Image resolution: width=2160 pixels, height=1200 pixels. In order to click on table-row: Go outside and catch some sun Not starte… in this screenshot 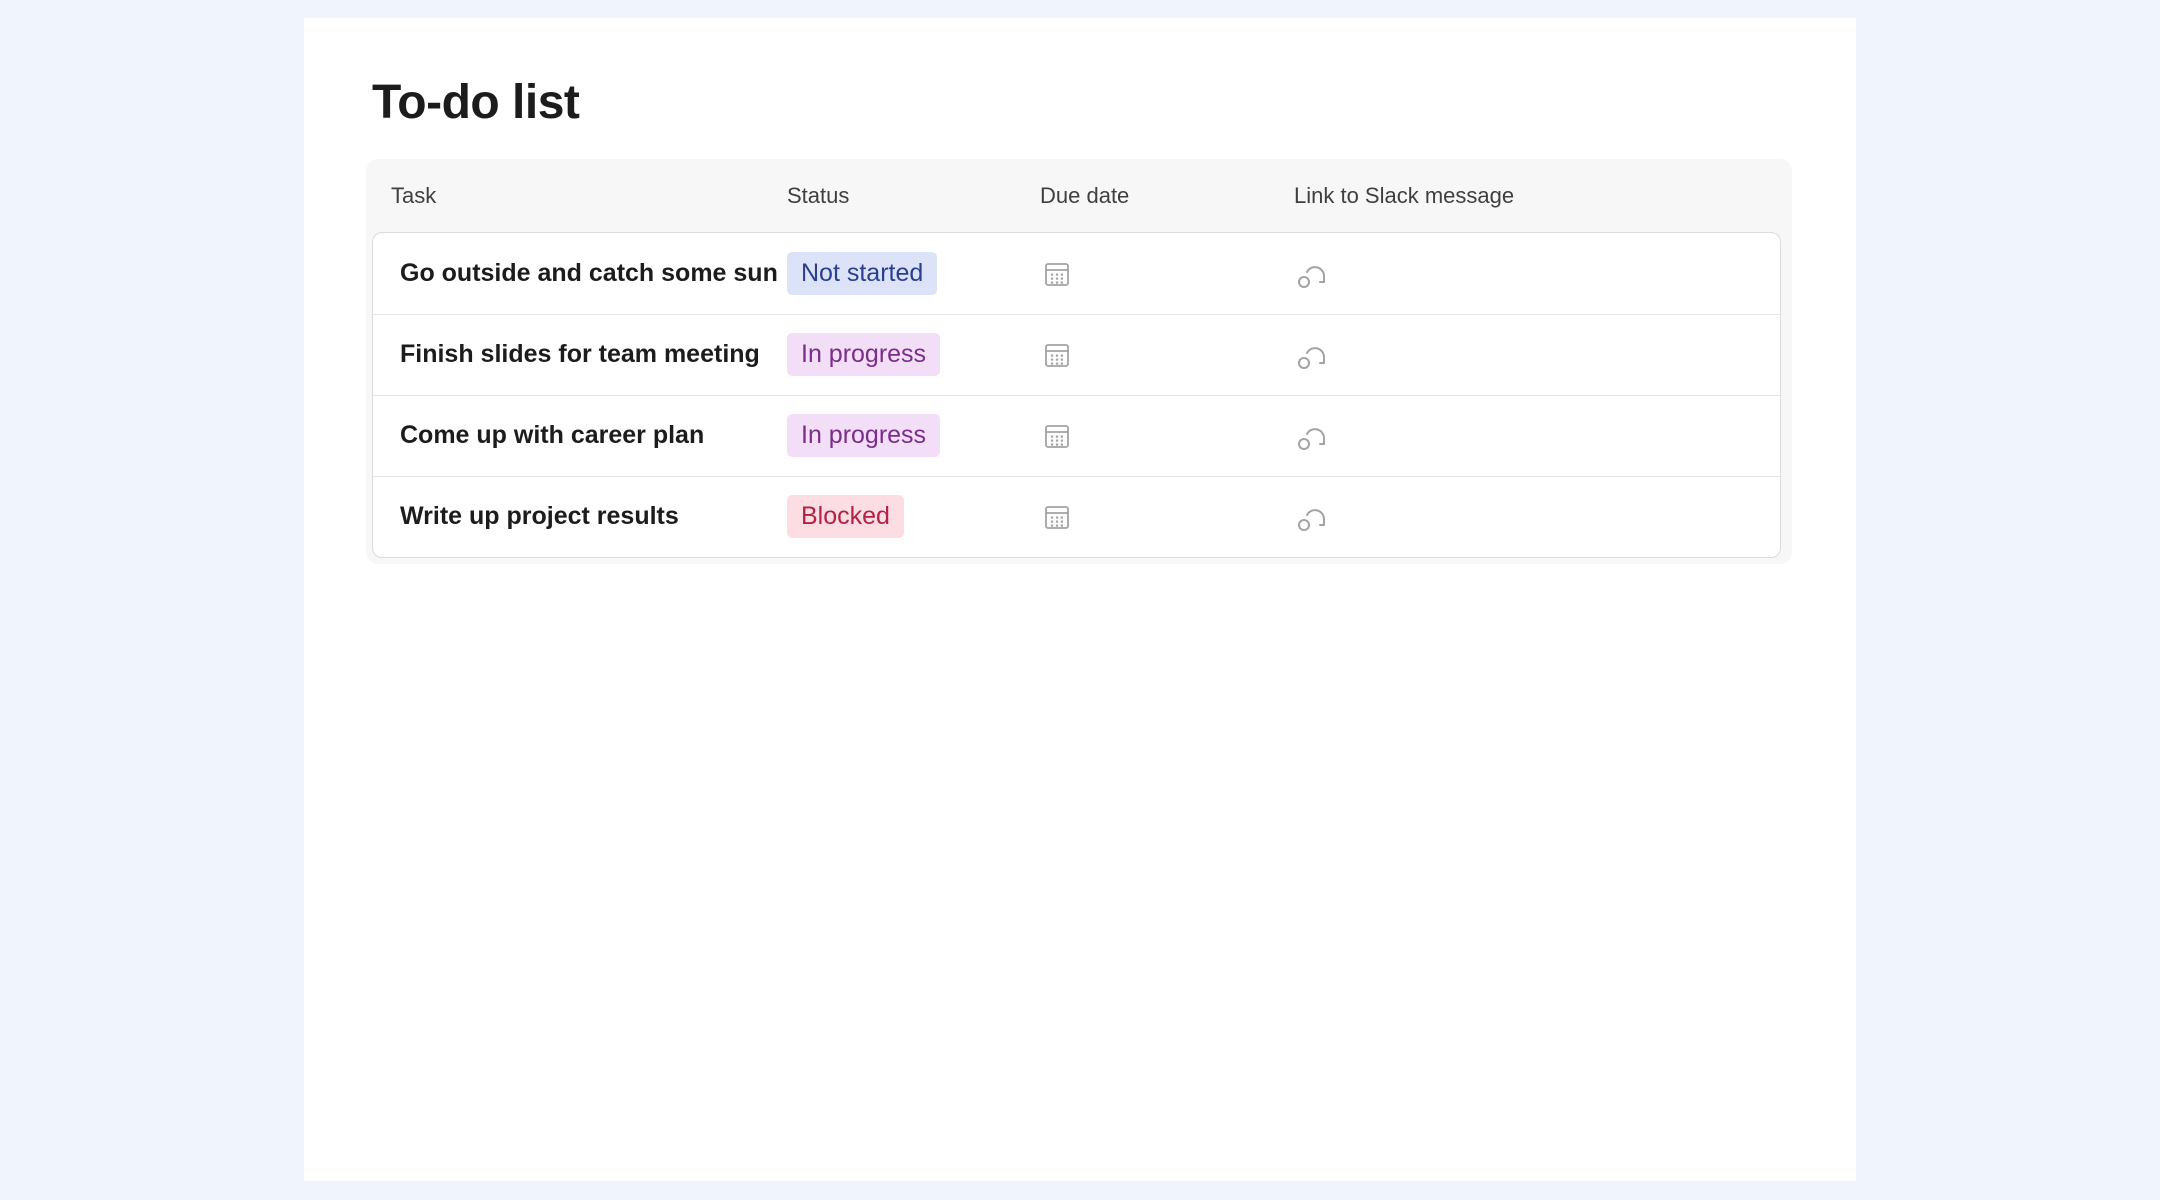, I will do `click(1076, 274)`.